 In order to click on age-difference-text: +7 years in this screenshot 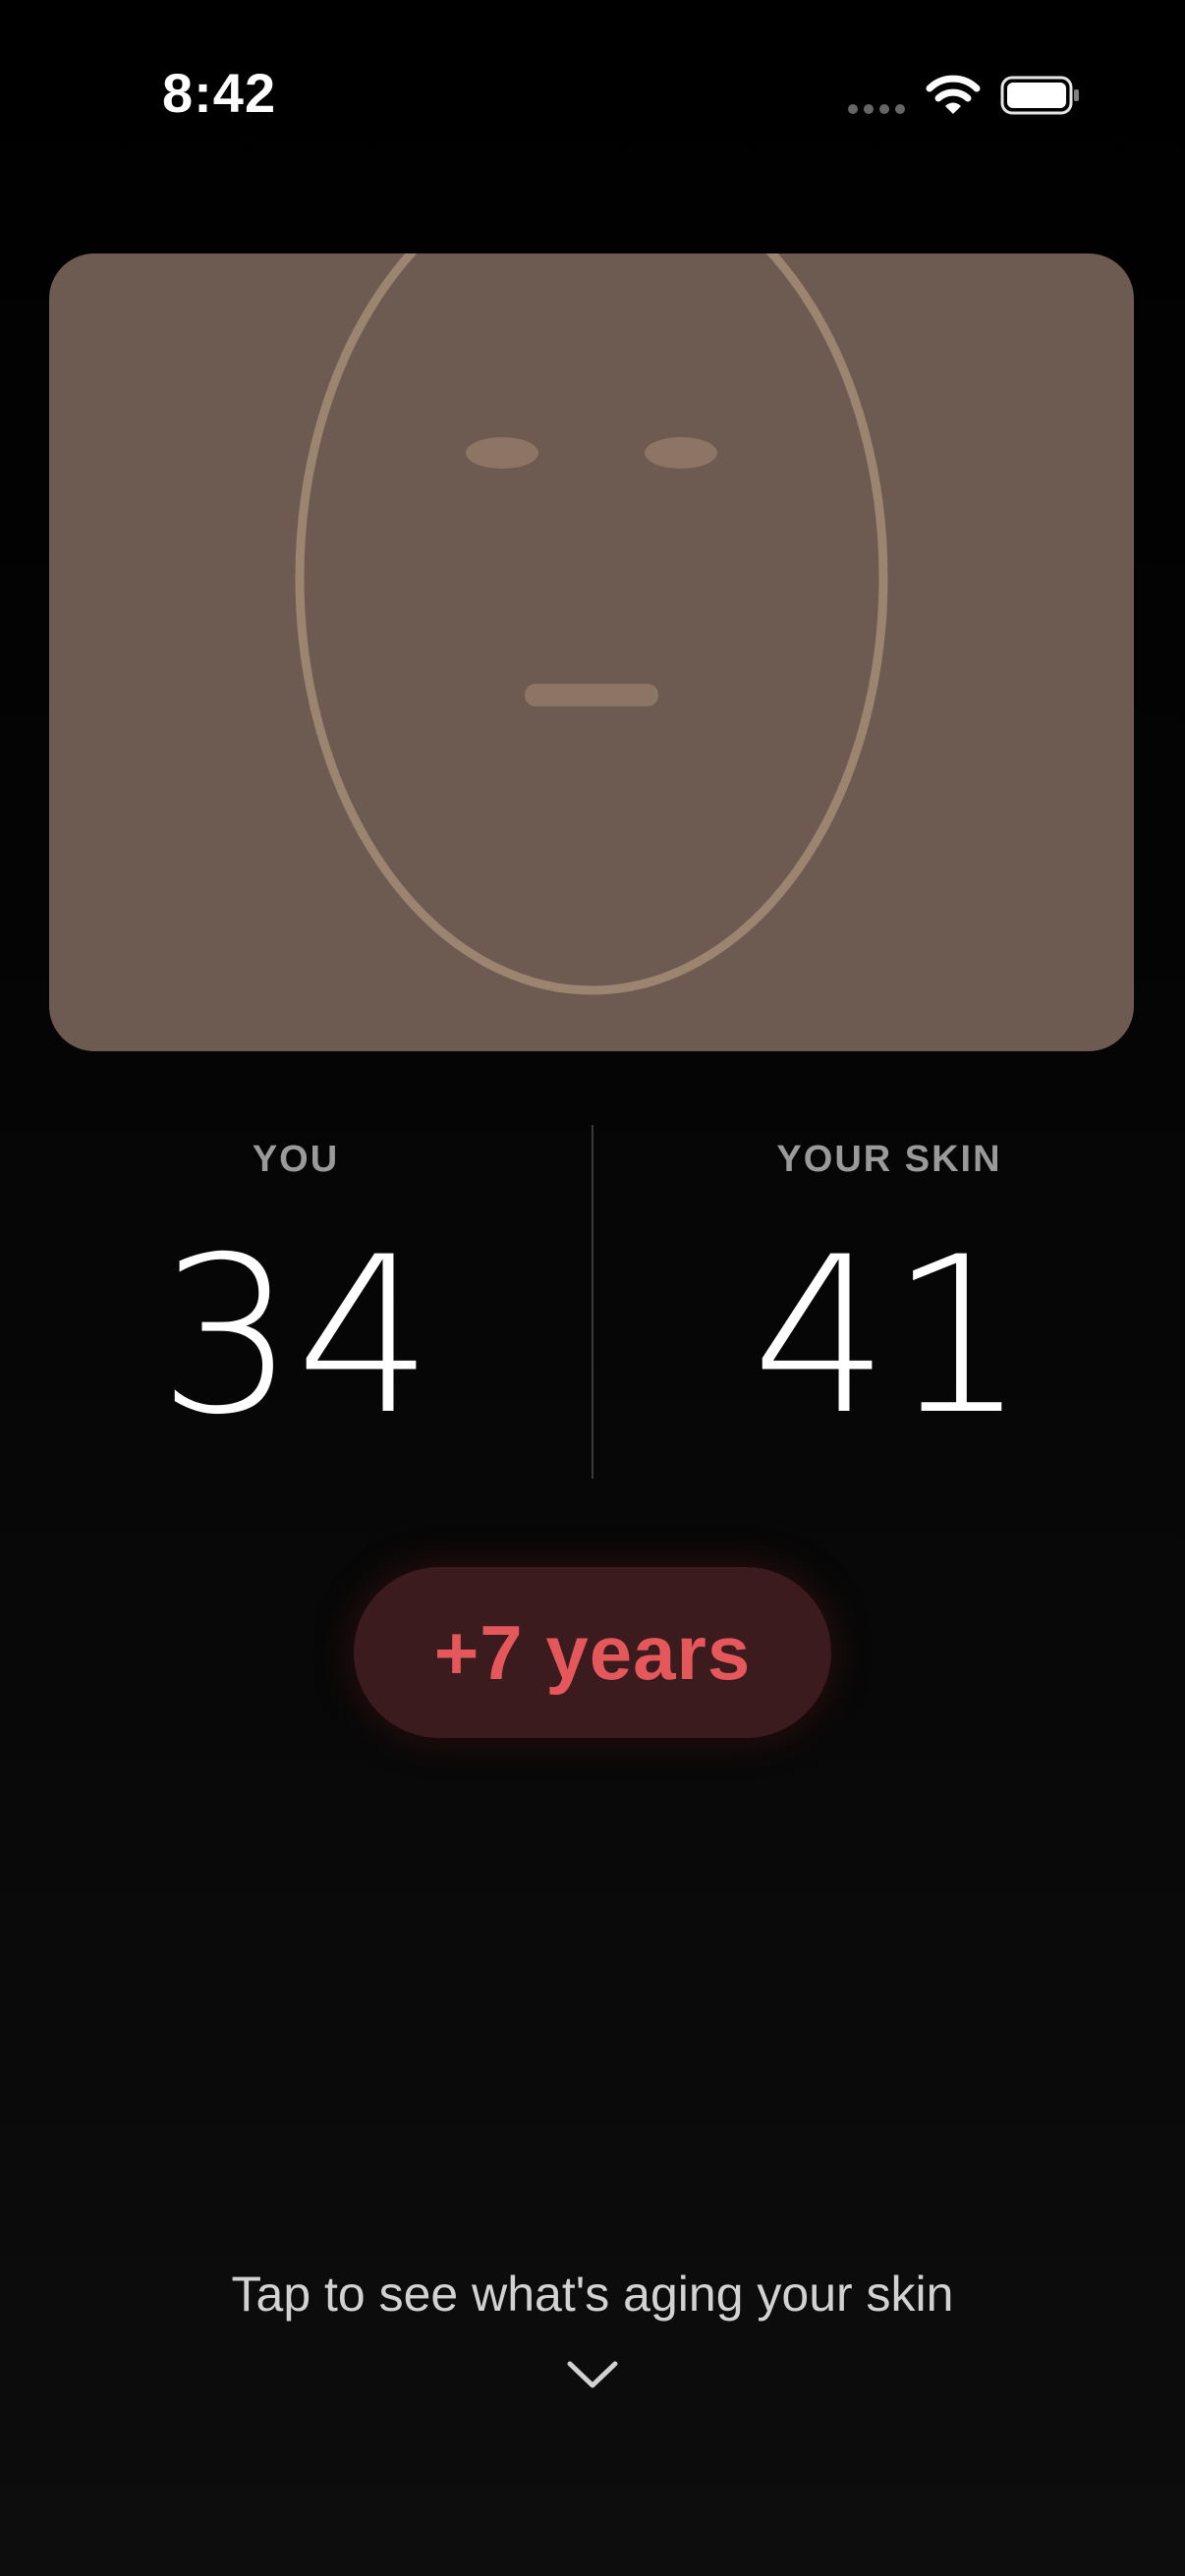, I will do `click(592, 1652)`.